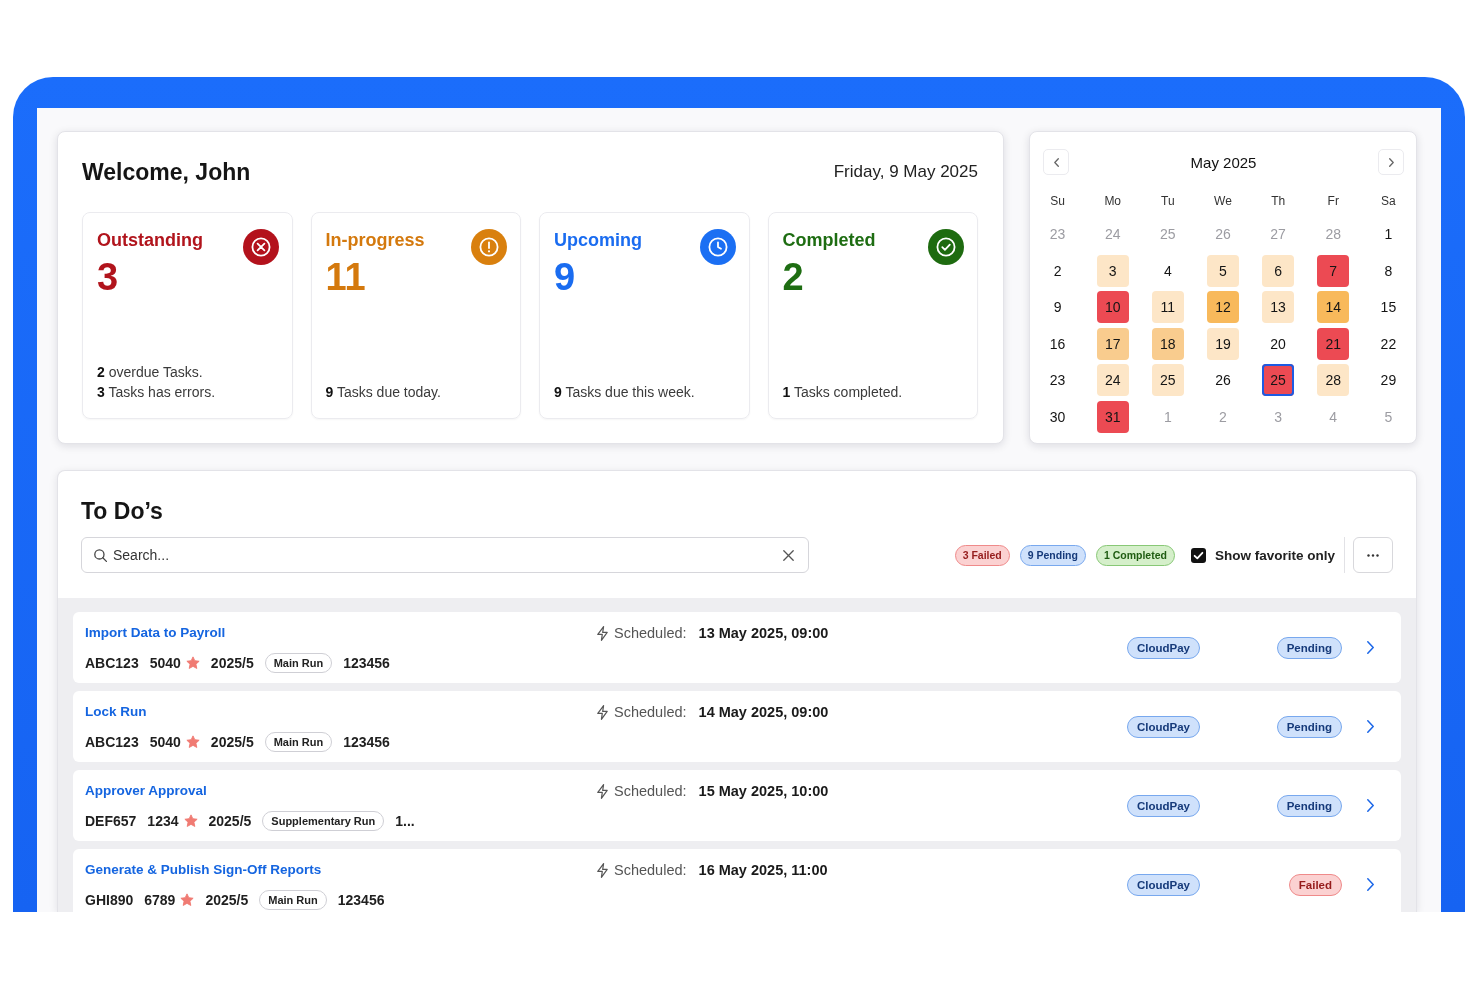  I want to click on favorite-only-label: Show favorite only, so click(1274, 555).